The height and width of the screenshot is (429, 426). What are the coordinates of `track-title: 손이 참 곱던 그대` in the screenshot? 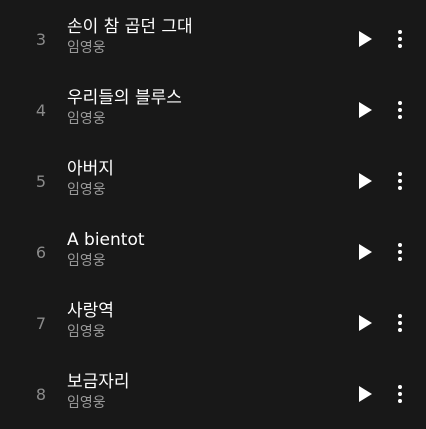 It's located at (130, 27).